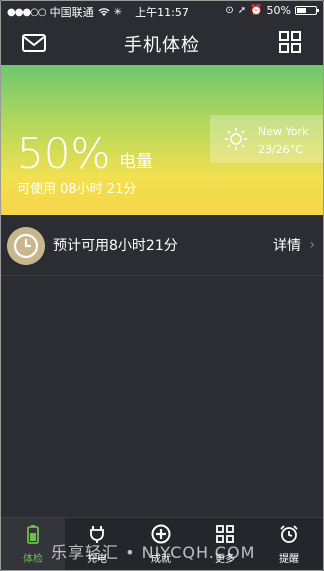 This screenshot has height=571, width=324. I want to click on tab-label: 提醒, so click(289, 559).